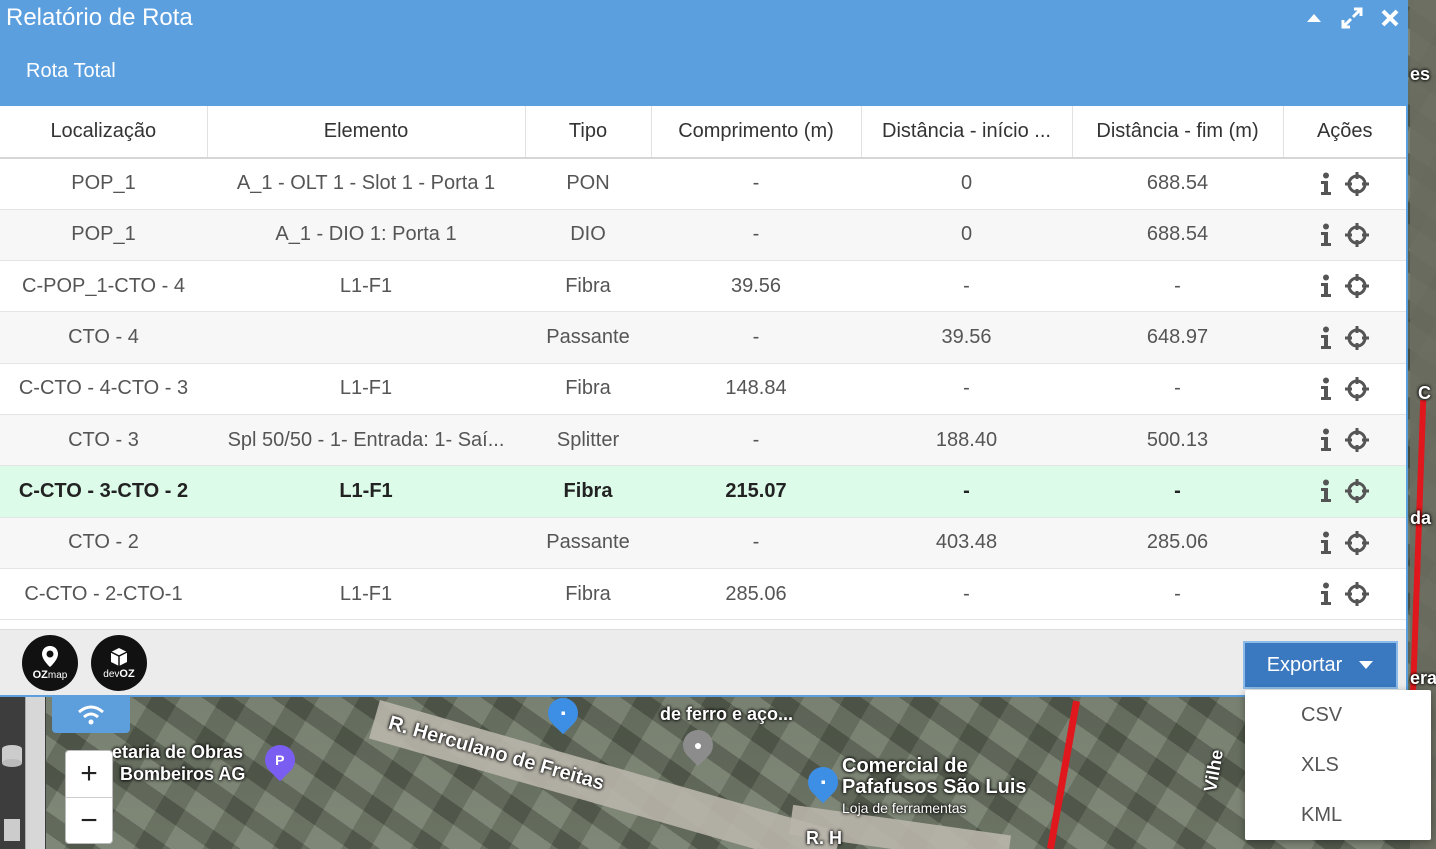 The image size is (1436, 849). What do you see at coordinates (588, 440) in the screenshot?
I see `cell-tipo: Splitter` at bounding box center [588, 440].